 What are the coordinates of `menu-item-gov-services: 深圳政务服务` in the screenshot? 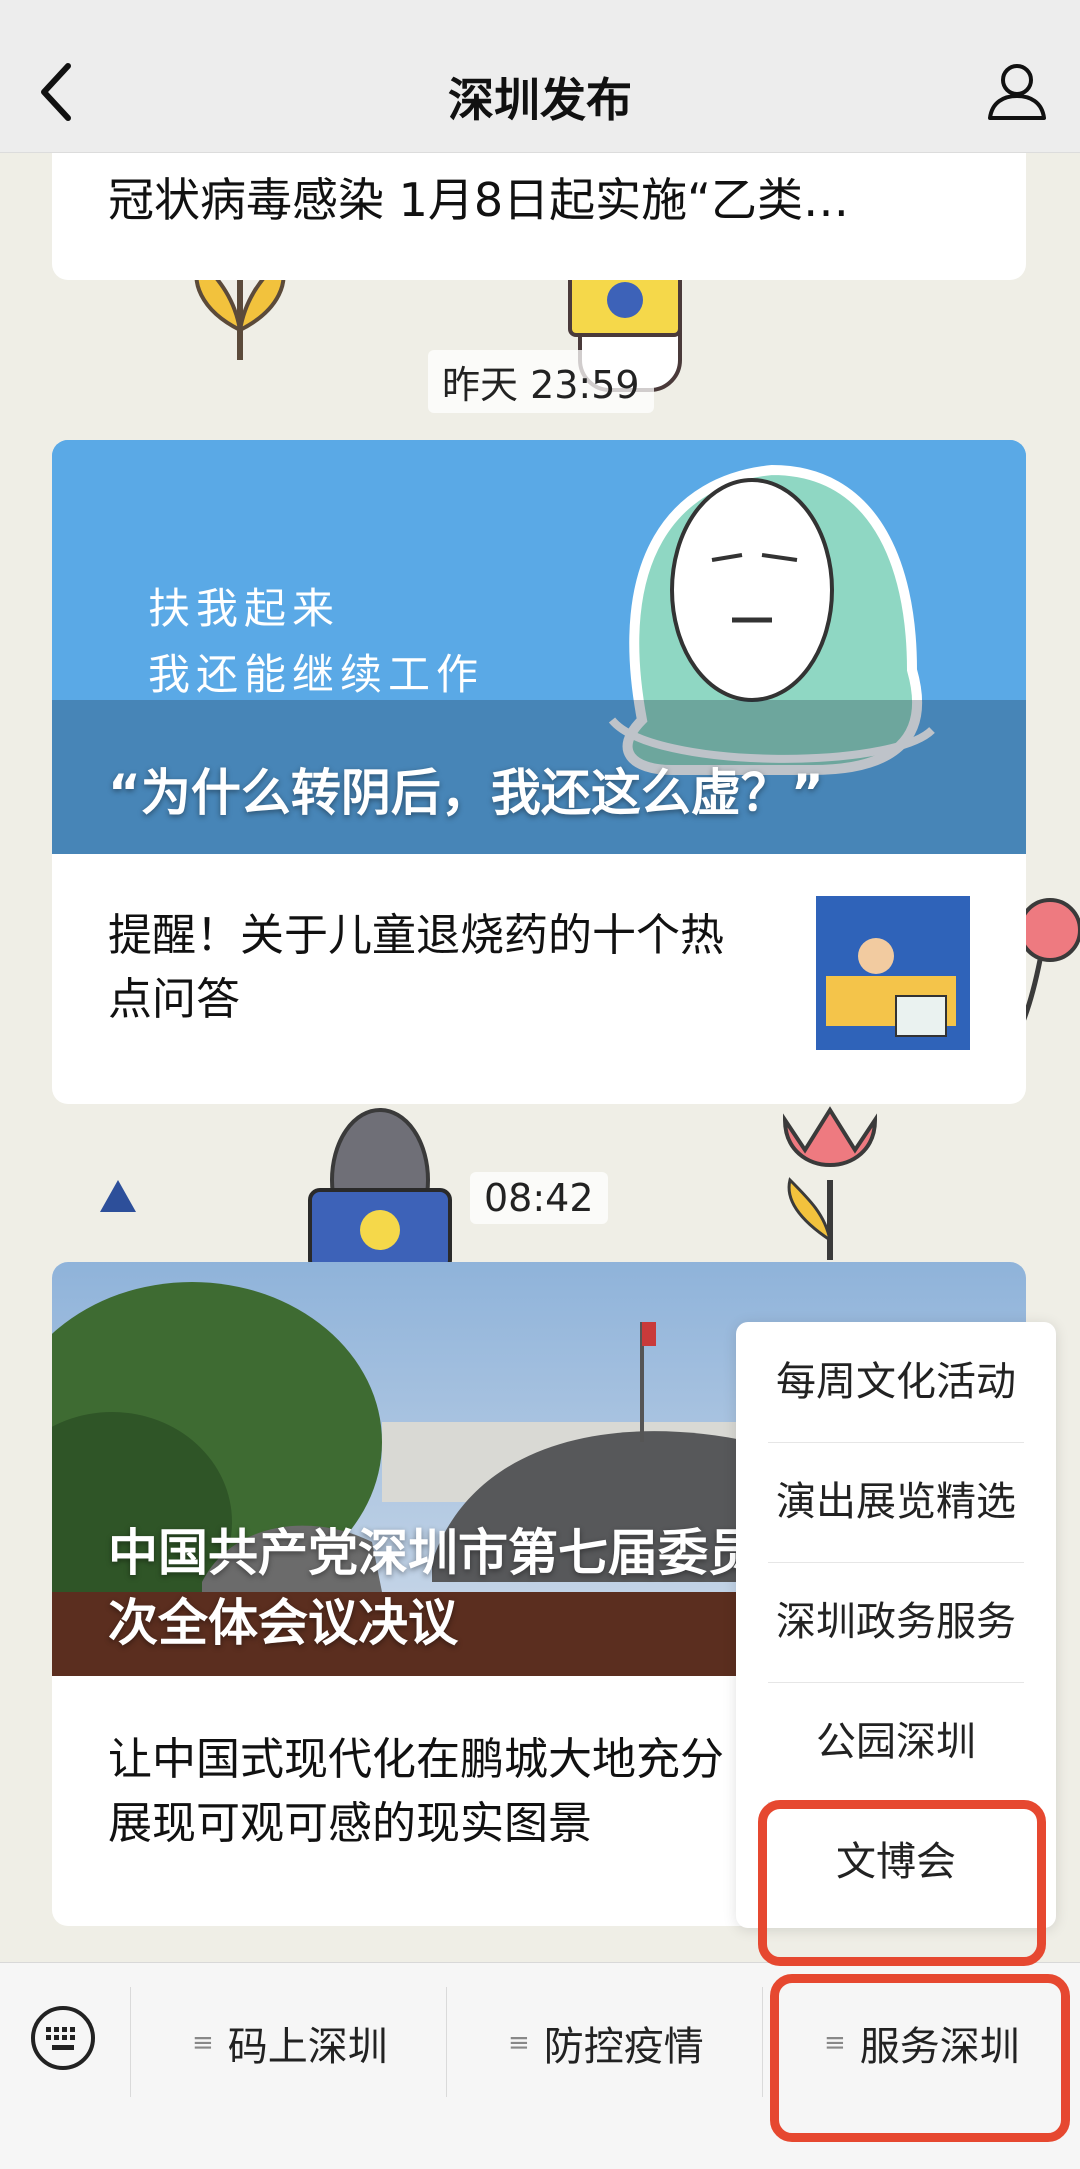 It's located at (896, 1622).